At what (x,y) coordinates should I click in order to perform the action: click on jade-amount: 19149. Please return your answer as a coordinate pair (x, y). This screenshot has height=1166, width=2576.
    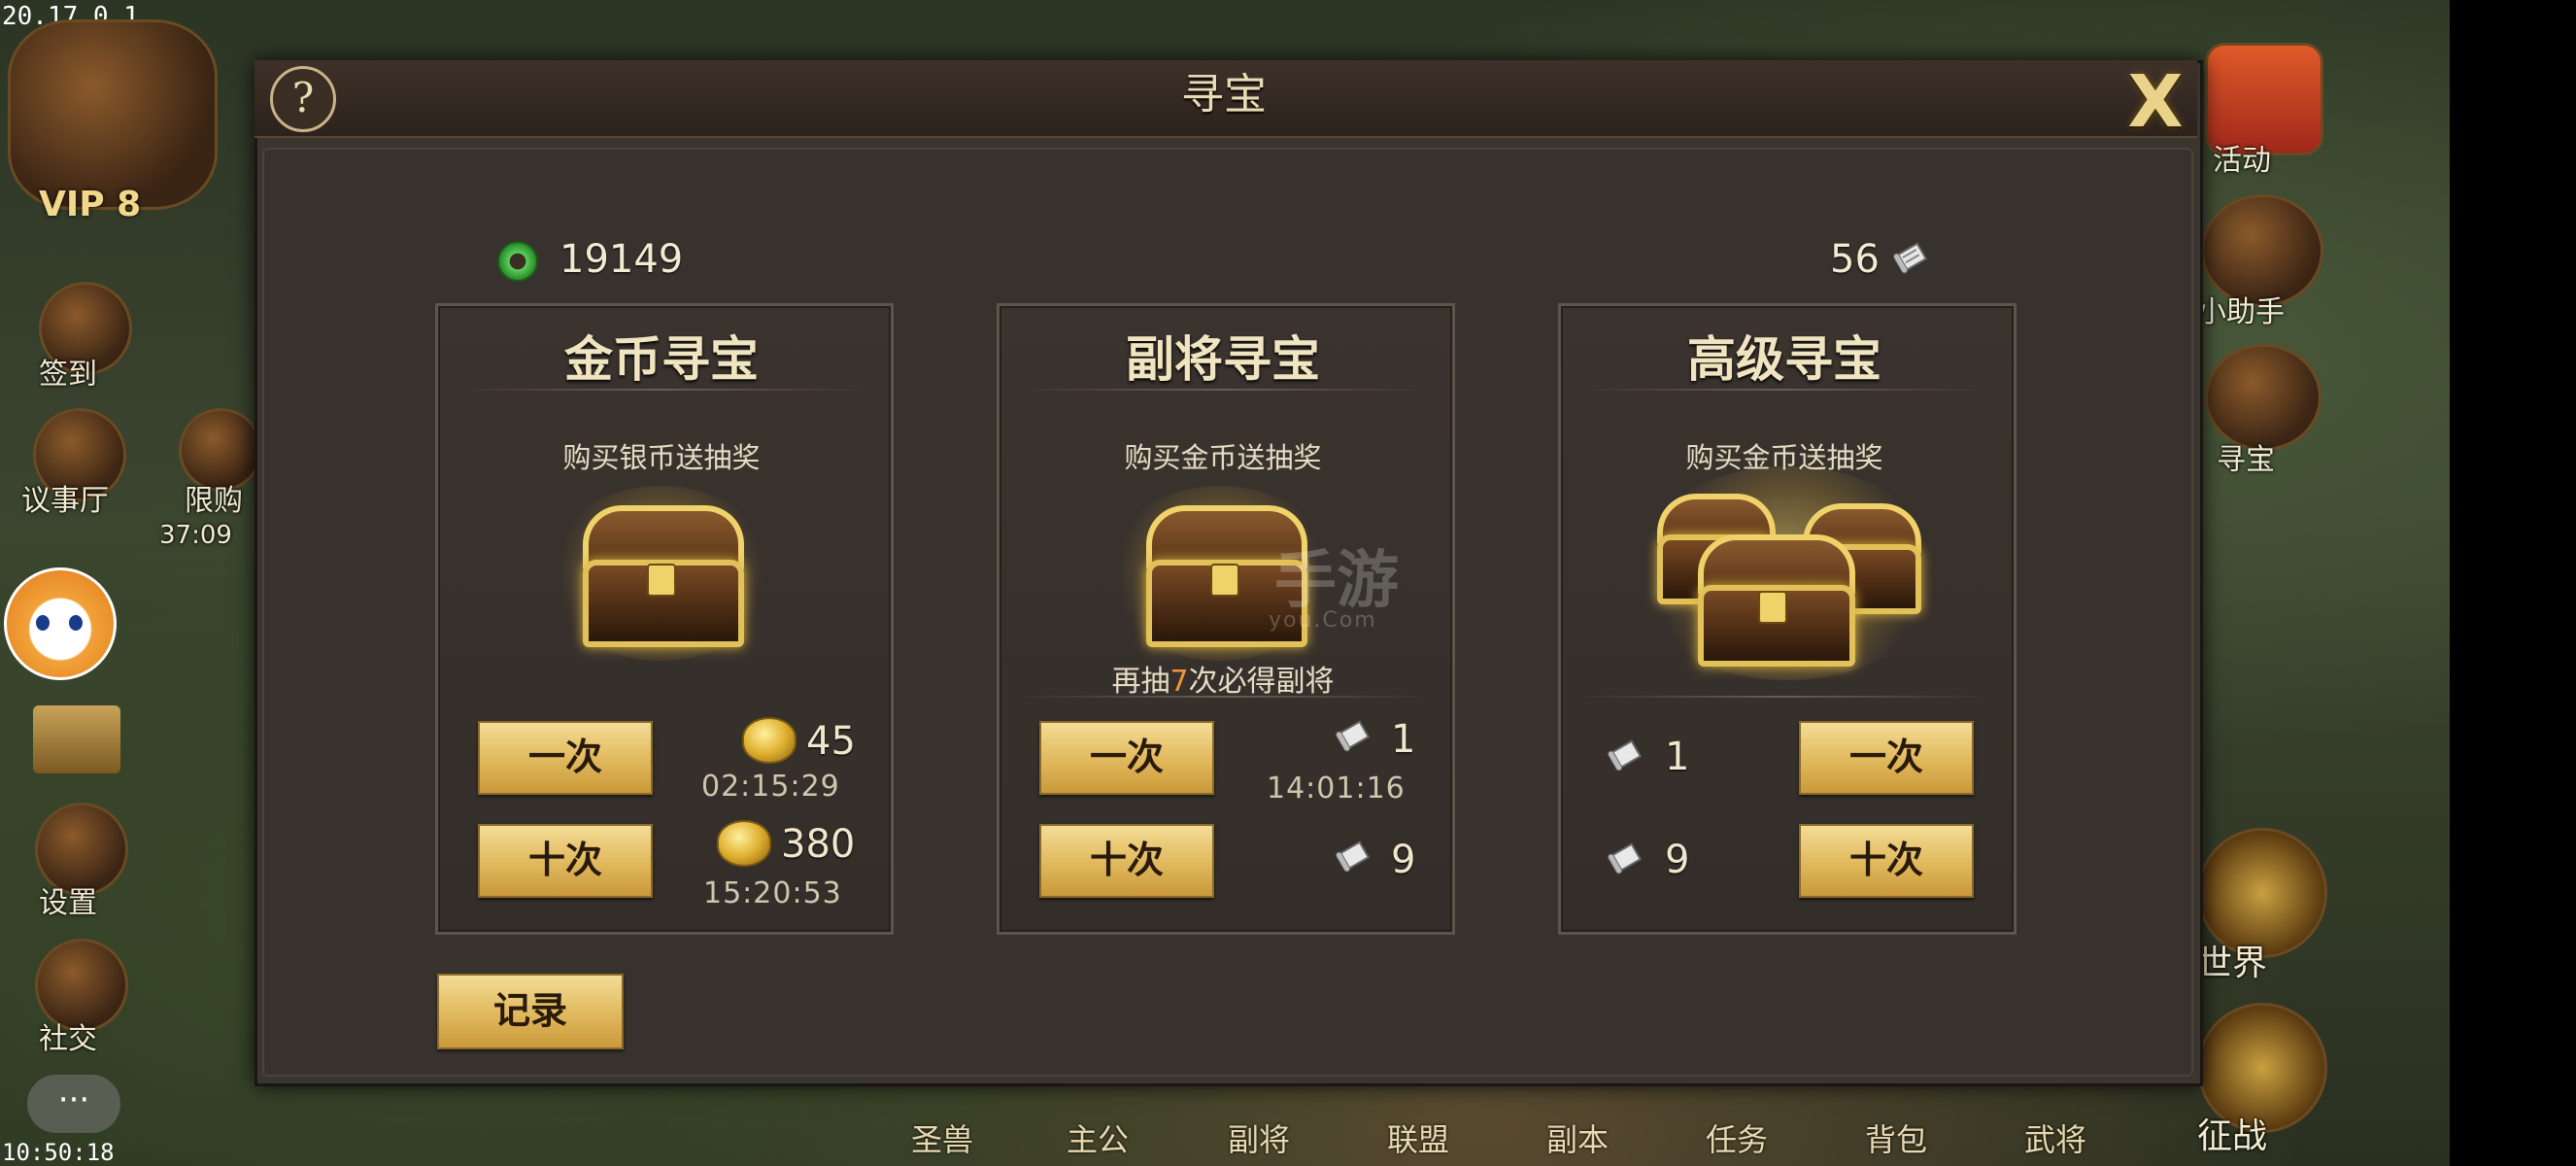
    Looking at the image, I should click on (621, 259).